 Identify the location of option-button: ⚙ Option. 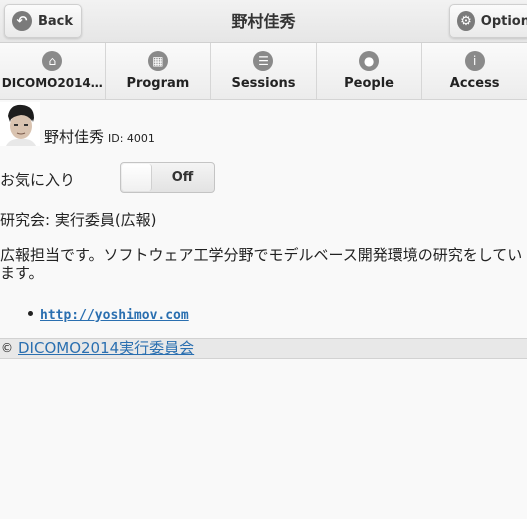
(488, 21).